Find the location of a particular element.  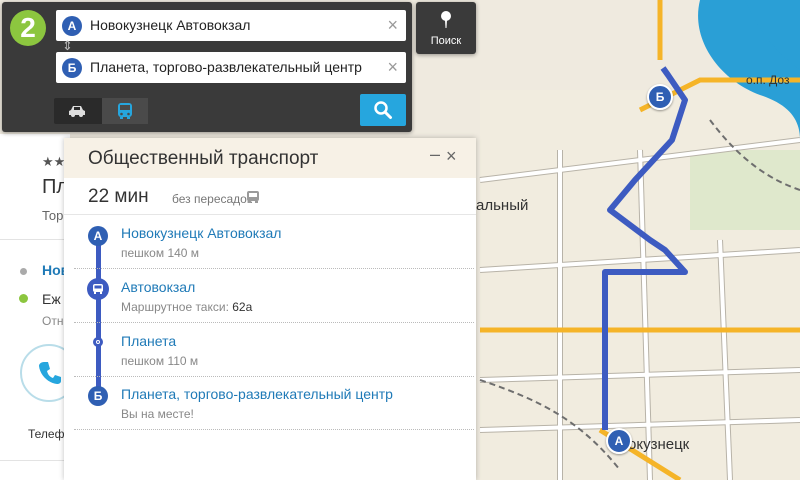

address-bullet is located at coordinates (23, 271).